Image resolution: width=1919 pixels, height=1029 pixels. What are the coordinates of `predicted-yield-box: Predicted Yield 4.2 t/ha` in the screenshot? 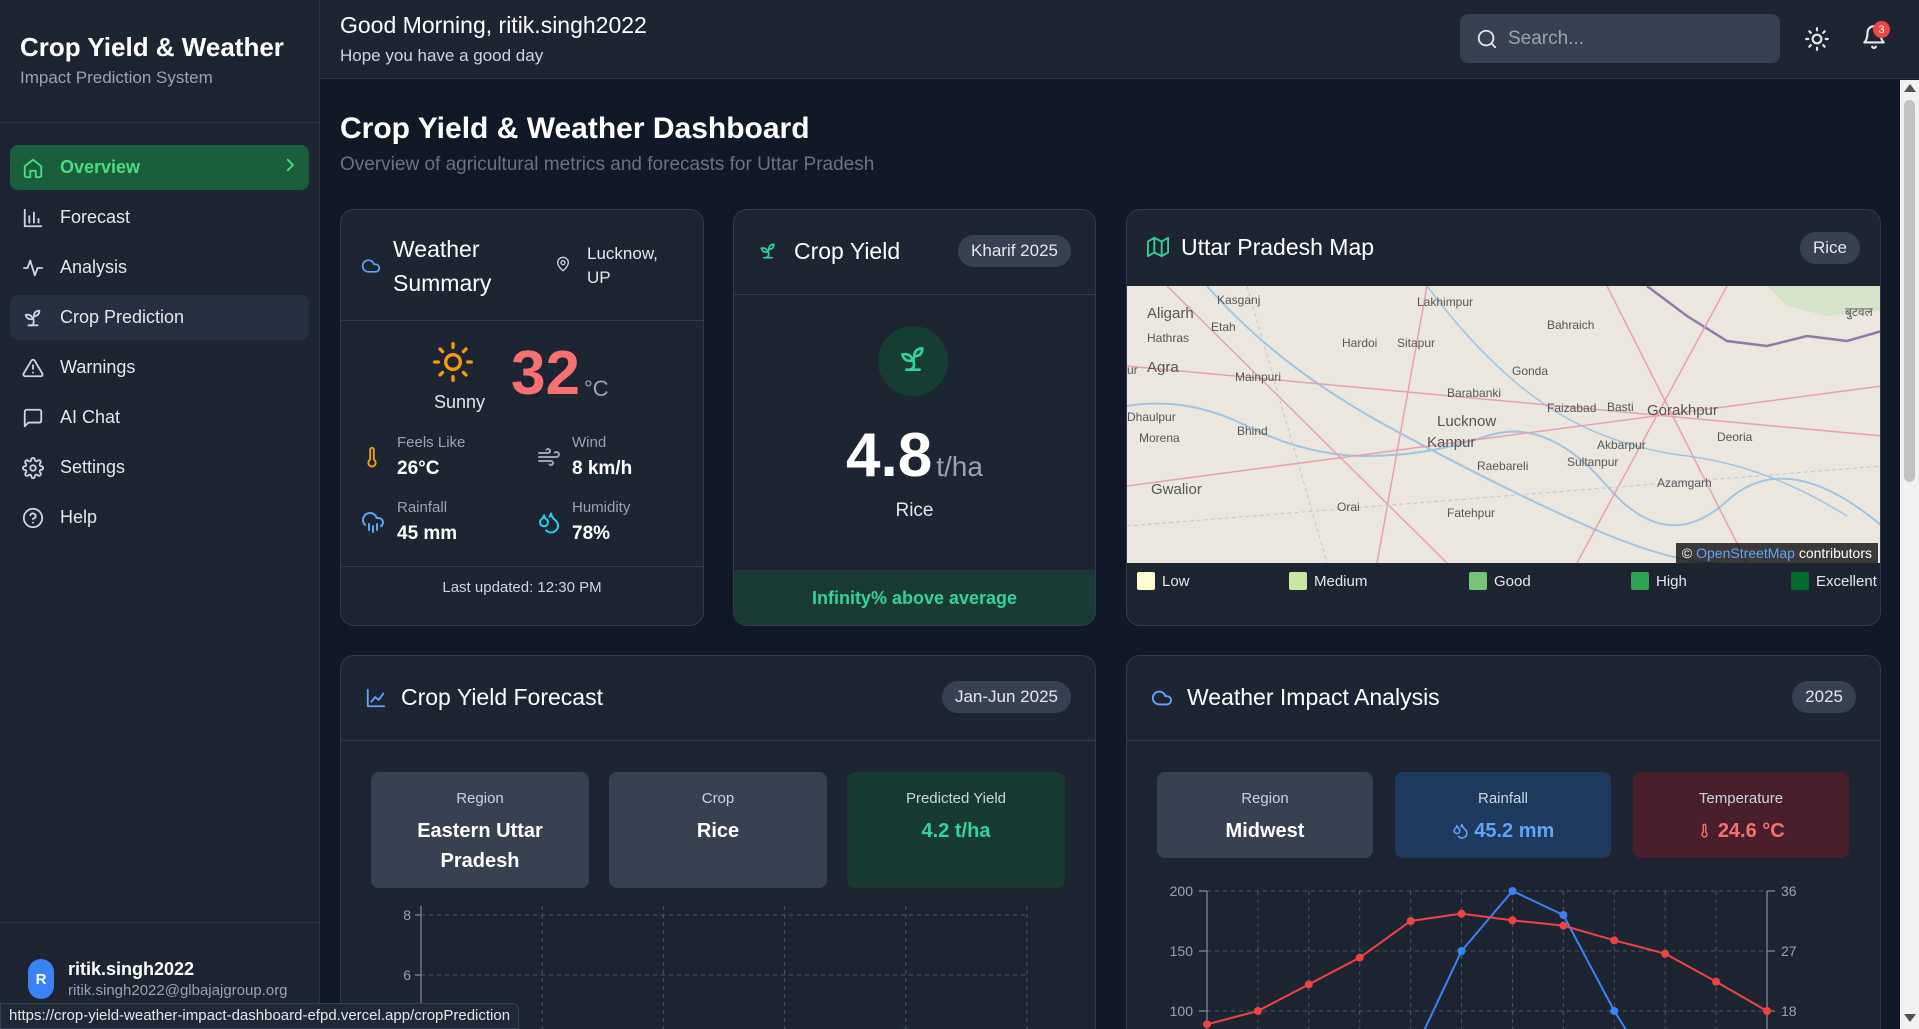 It's located at (956, 830).